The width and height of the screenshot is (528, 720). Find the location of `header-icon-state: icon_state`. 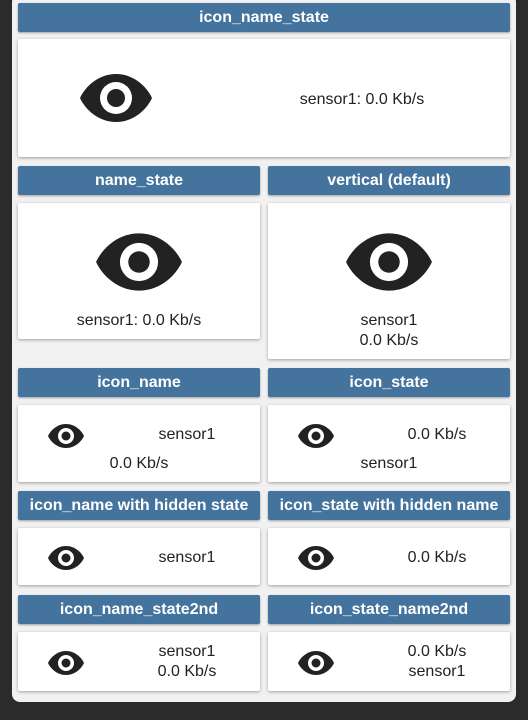

header-icon-state: icon_state is located at coordinates (389, 382).